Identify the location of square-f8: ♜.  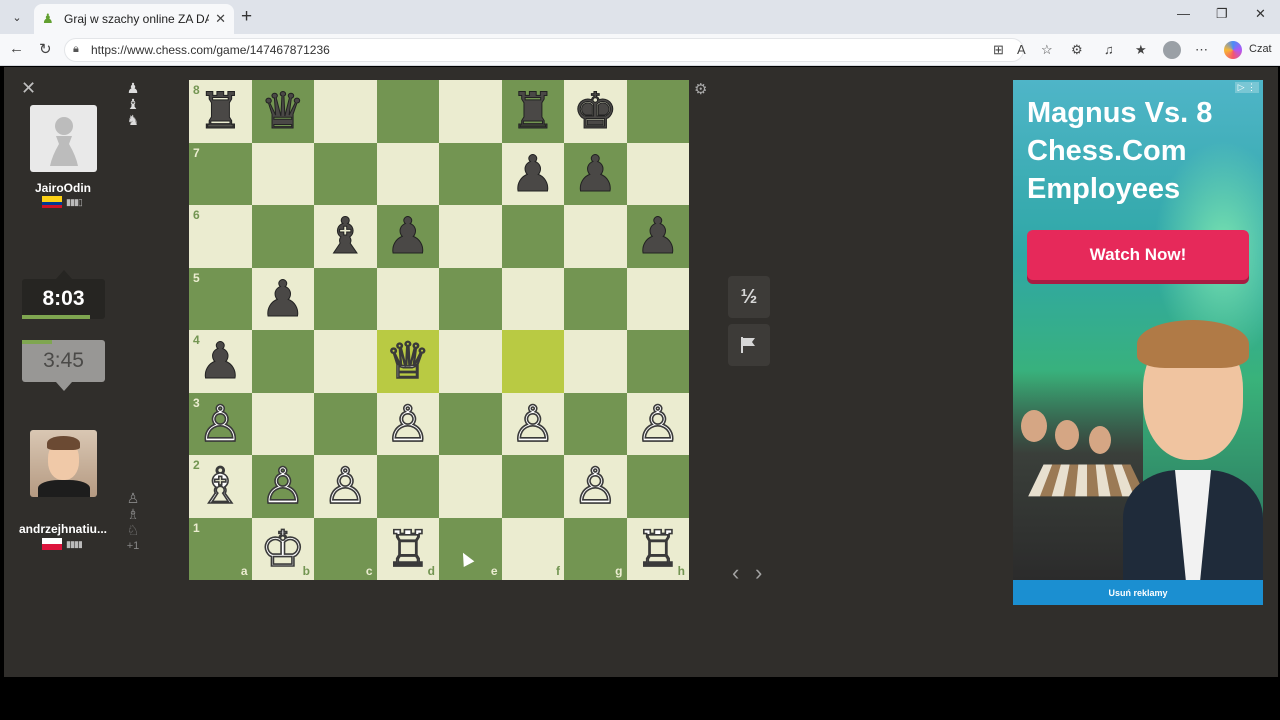
(533, 111).